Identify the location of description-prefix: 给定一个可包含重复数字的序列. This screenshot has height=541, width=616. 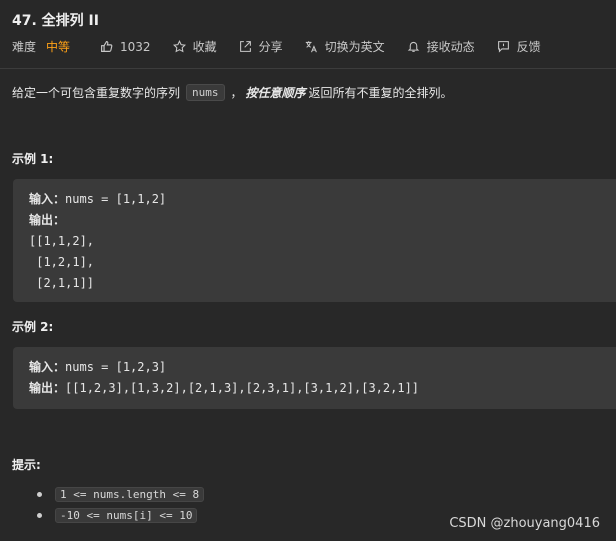
(96, 93).